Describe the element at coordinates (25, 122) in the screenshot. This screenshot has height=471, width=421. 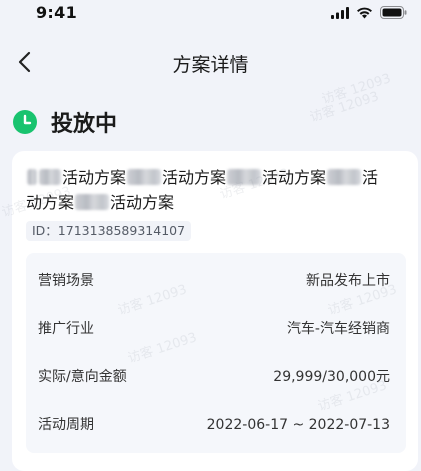
I see `clock-icon` at that location.